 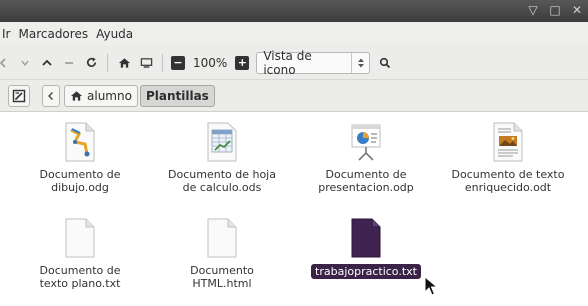 I want to click on search-icon, so click(x=385, y=63).